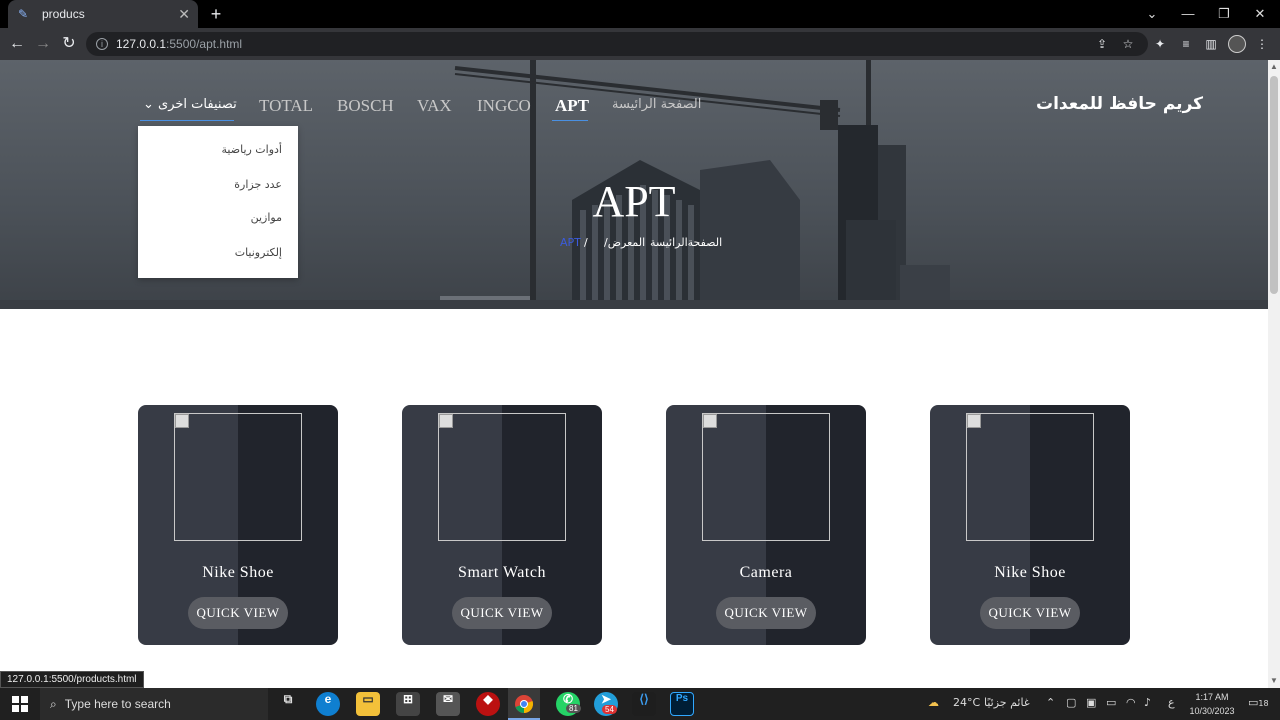  I want to click on link-status-bubble: 127.0.0.1:5500/products.html, so click(72, 679).